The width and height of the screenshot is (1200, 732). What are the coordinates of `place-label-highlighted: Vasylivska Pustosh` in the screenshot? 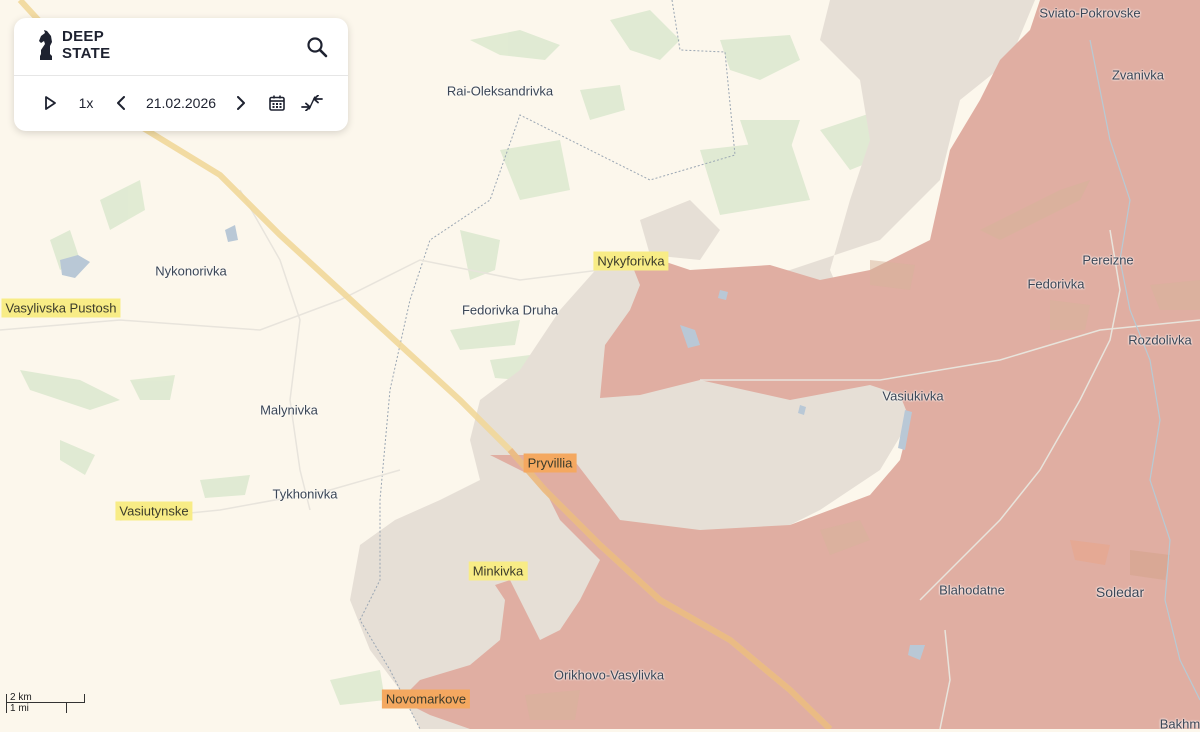 It's located at (61, 308).